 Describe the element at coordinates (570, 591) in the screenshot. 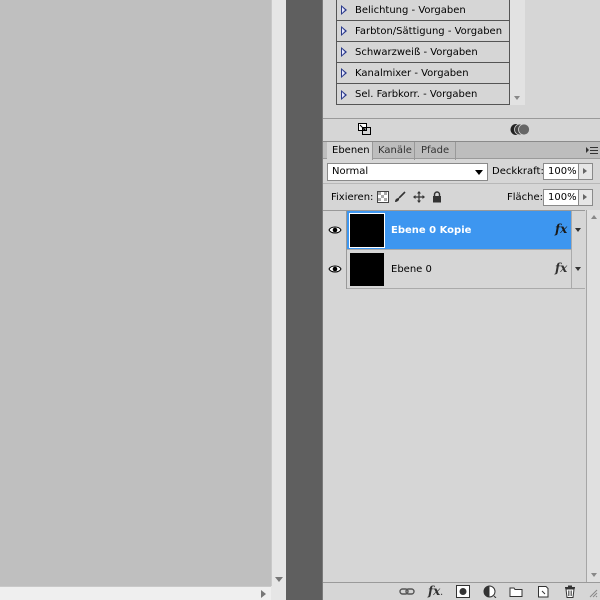

I see `trash-icon` at that location.